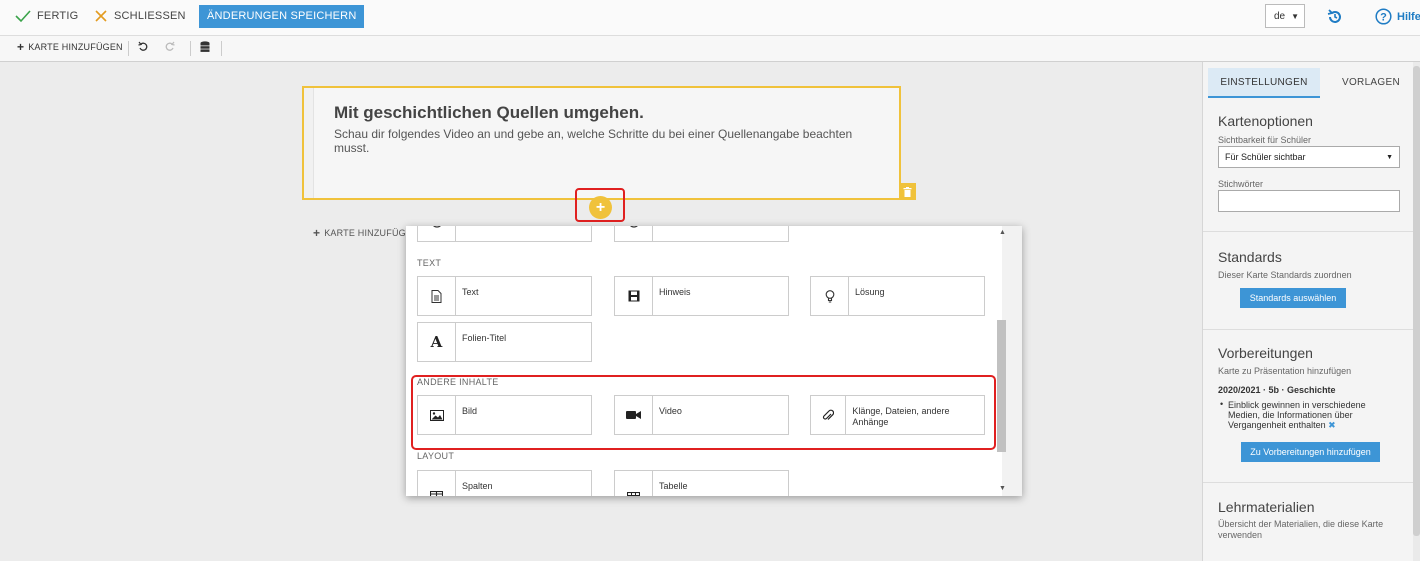  I want to click on tile-label: Lösung, so click(870, 292).